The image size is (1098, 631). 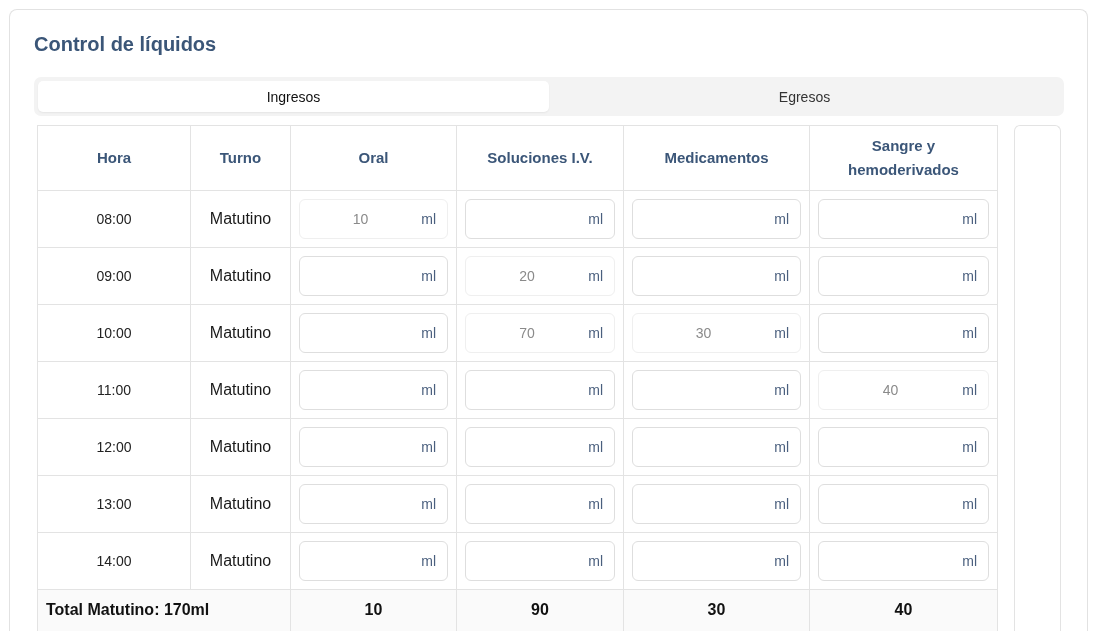 What do you see at coordinates (114, 158) in the screenshot?
I see `column-header: Hora` at bounding box center [114, 158].